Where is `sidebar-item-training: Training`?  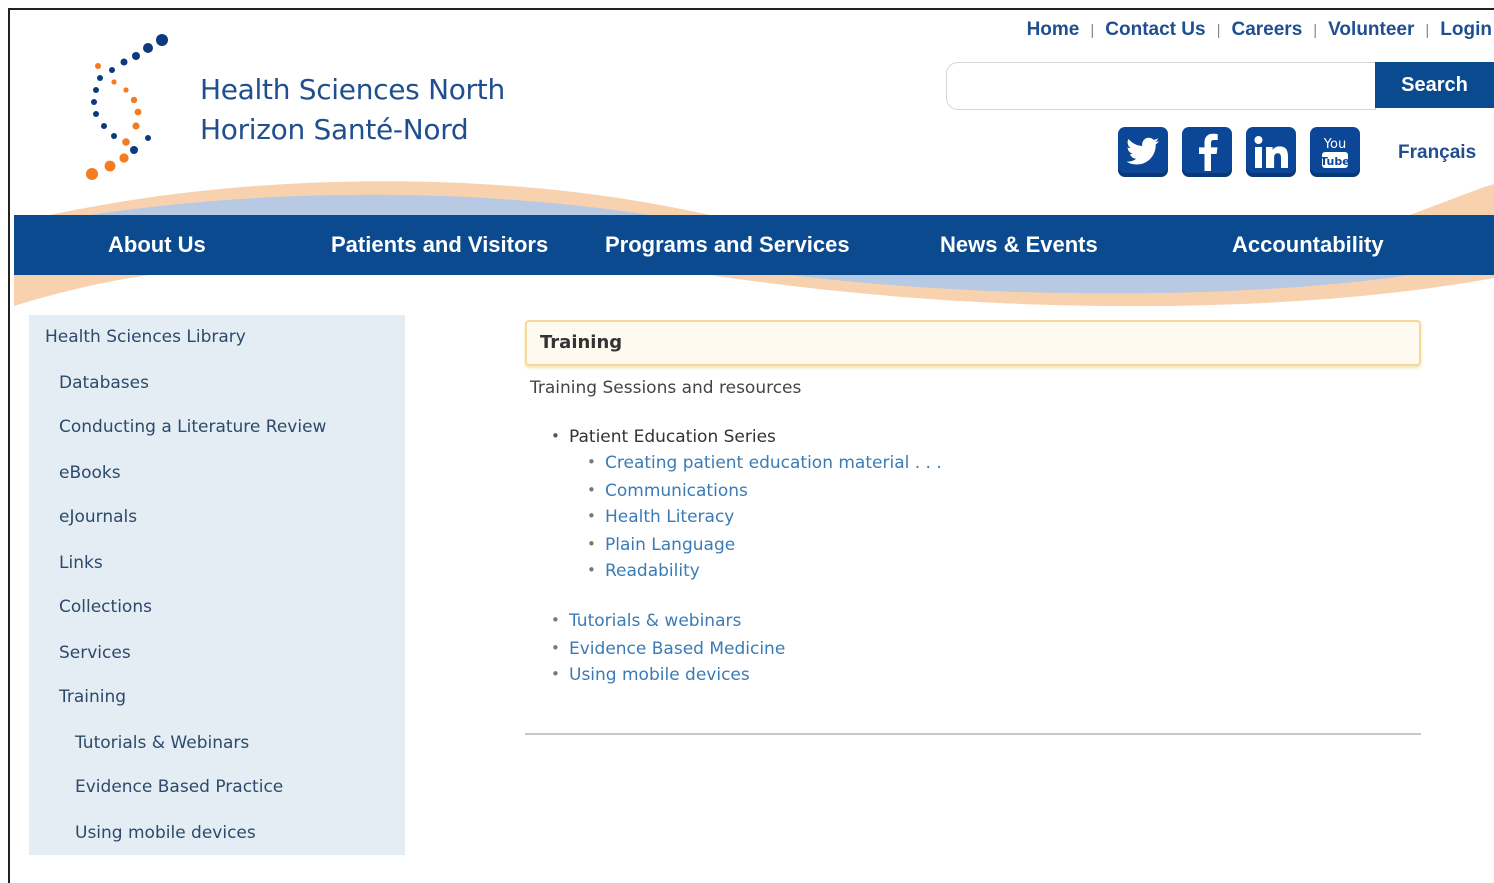 sidebar-item-training: Training is located at coordinates (92, 697).